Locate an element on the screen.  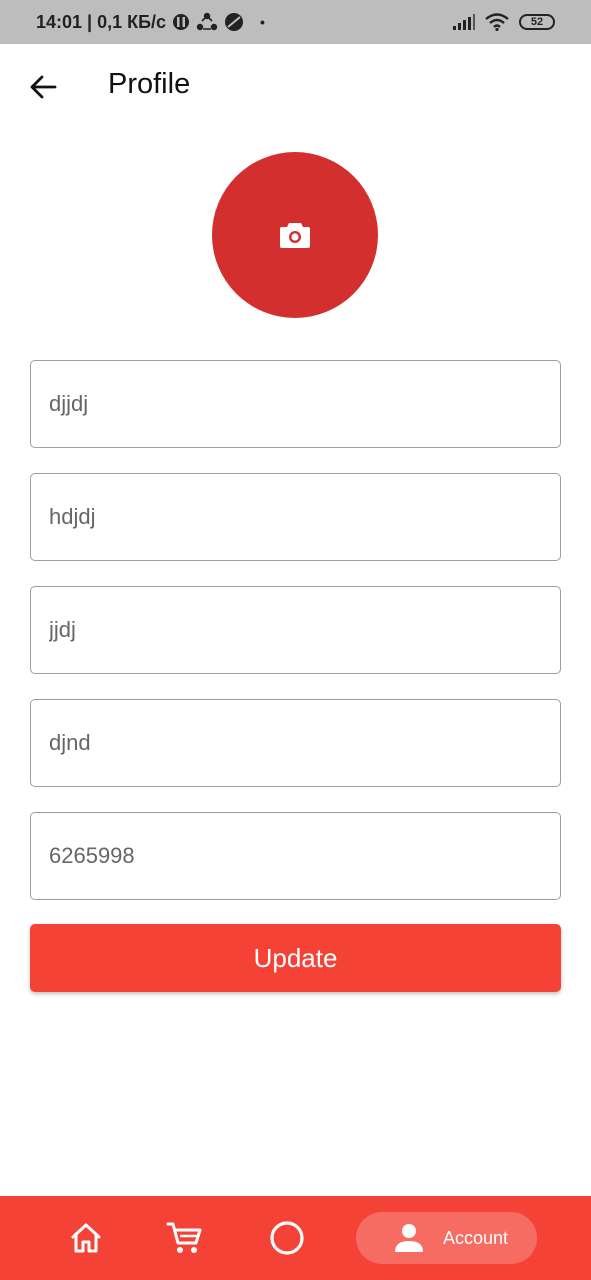
phone-field is located at coordinates (295, 856).